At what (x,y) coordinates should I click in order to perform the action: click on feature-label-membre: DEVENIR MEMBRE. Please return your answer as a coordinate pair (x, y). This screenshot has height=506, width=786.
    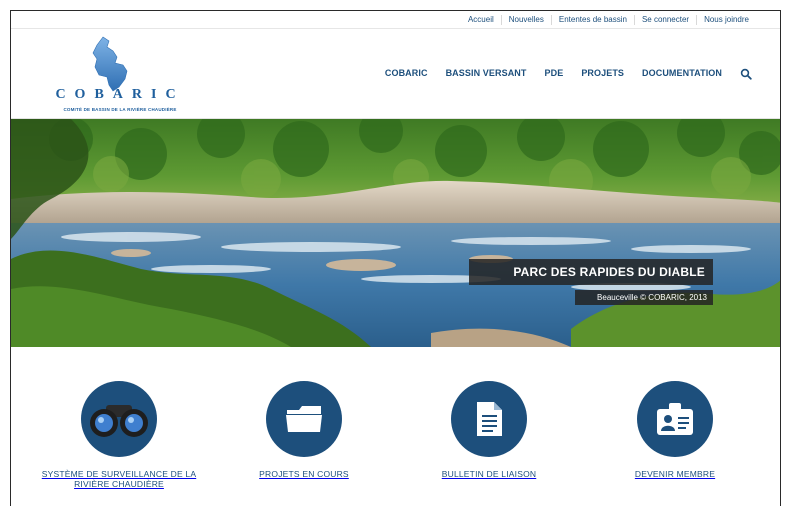
    Looking at the image, I should click on (675, 474).